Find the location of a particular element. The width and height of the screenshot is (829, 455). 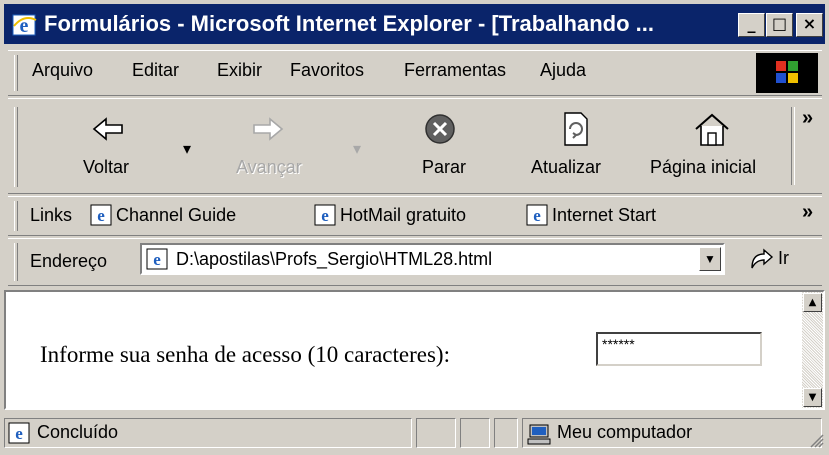

forward-dropdown: ▾ is located at coordinates (357, 149).